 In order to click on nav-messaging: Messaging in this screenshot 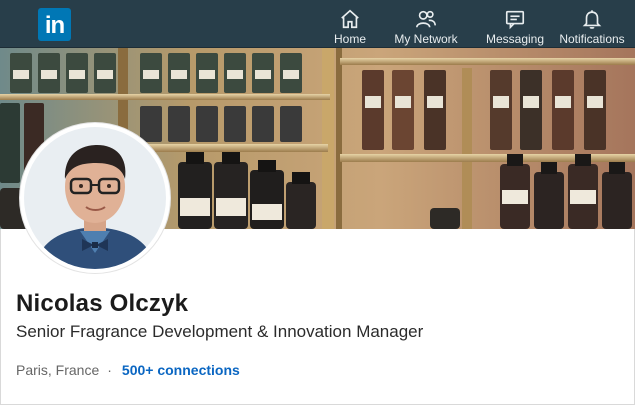, I will do `click(515, 24)`.